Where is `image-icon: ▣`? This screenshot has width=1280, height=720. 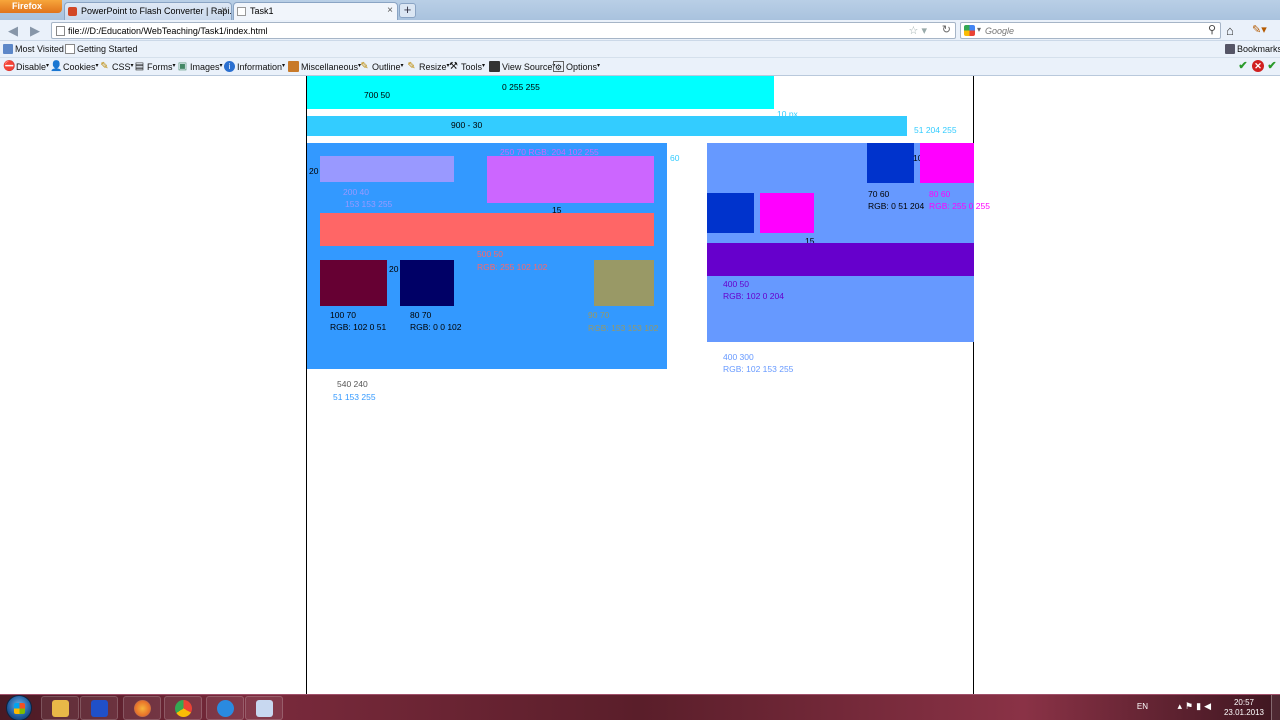
image-icon: ▣ is located at coordinates (182, 66).